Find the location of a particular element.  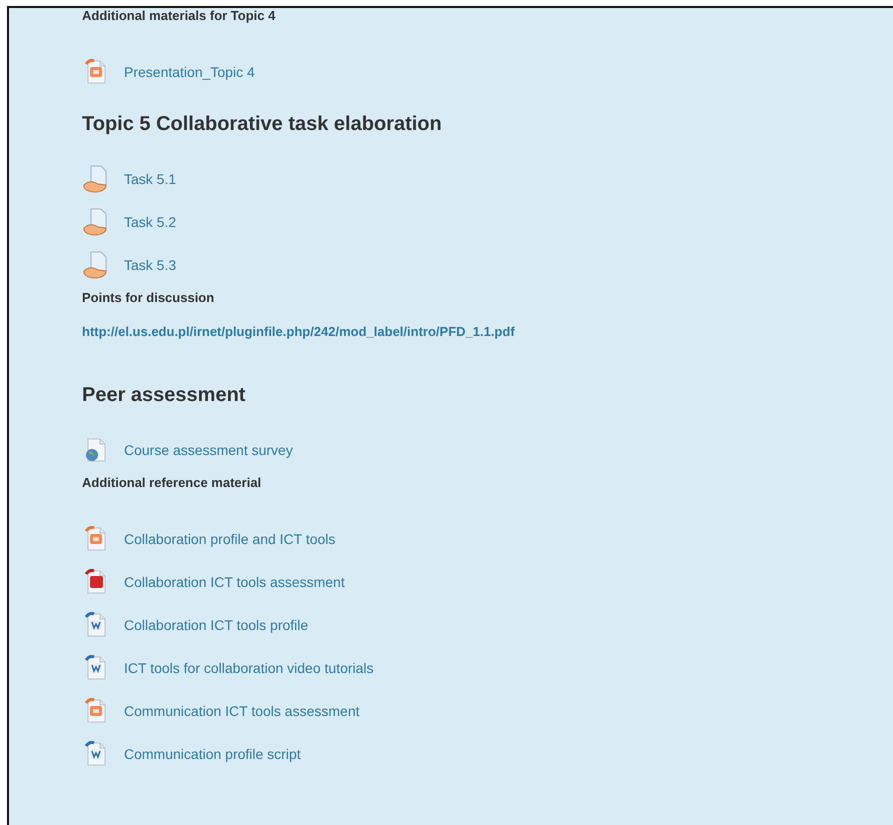

resource-link: Task 5.2 is located at coordinates (150, 222).